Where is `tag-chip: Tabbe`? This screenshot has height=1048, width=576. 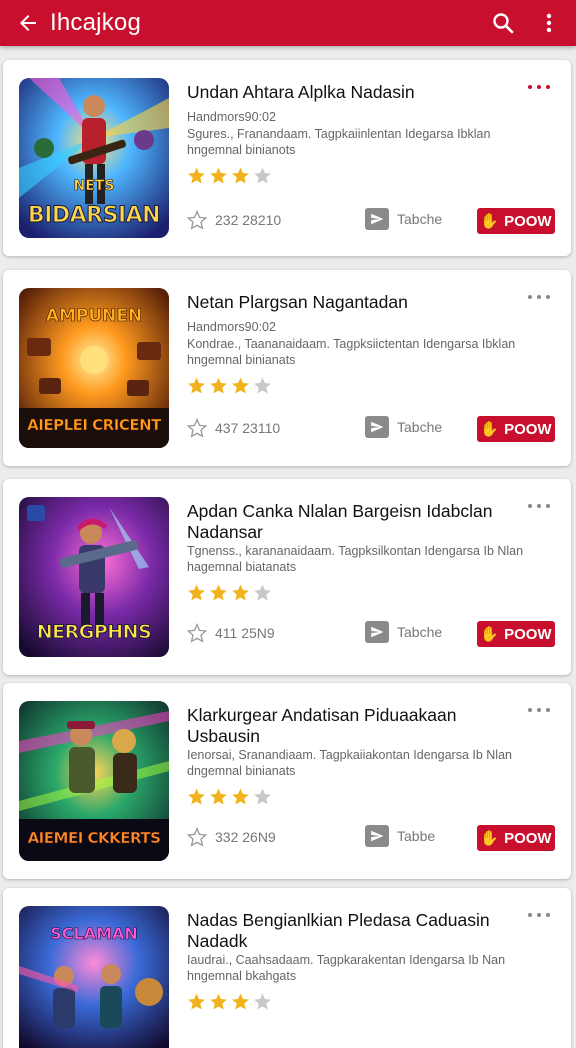
tag-chip: Tabbe is located at coordinates (400, 836).